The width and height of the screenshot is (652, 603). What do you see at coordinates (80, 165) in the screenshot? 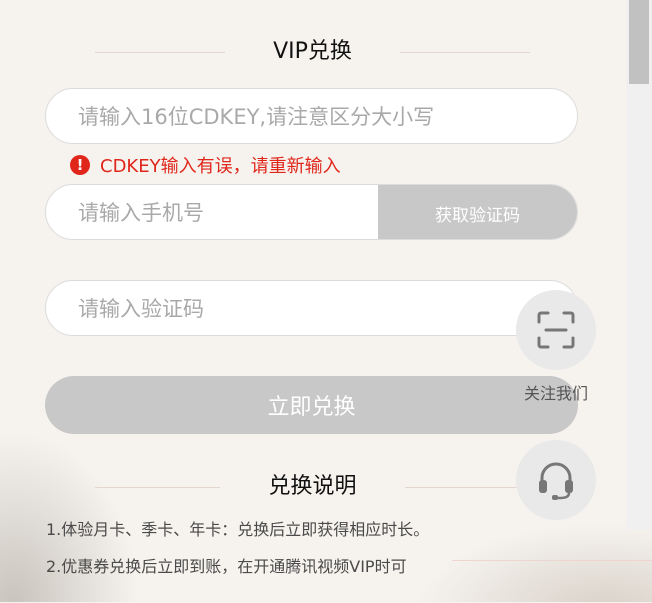
I see `error-icon: !` at bounding box center [80, 165].